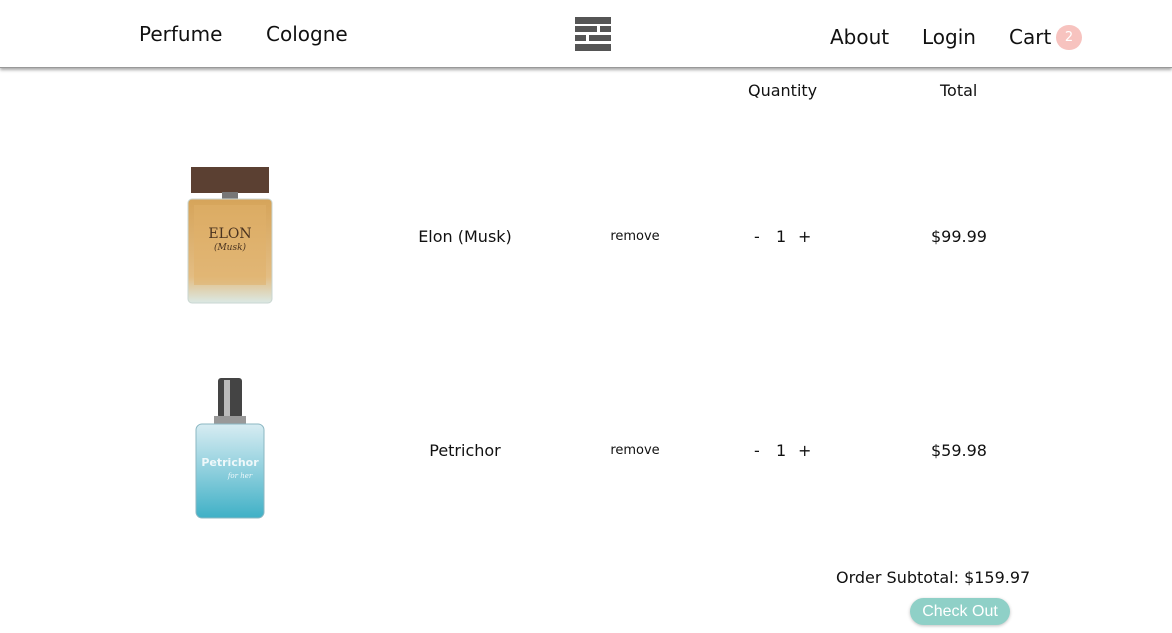  Describe the element at coordinates (465, 236) in the screenshot. I see `product-name: Elon (Musk)` at that location.